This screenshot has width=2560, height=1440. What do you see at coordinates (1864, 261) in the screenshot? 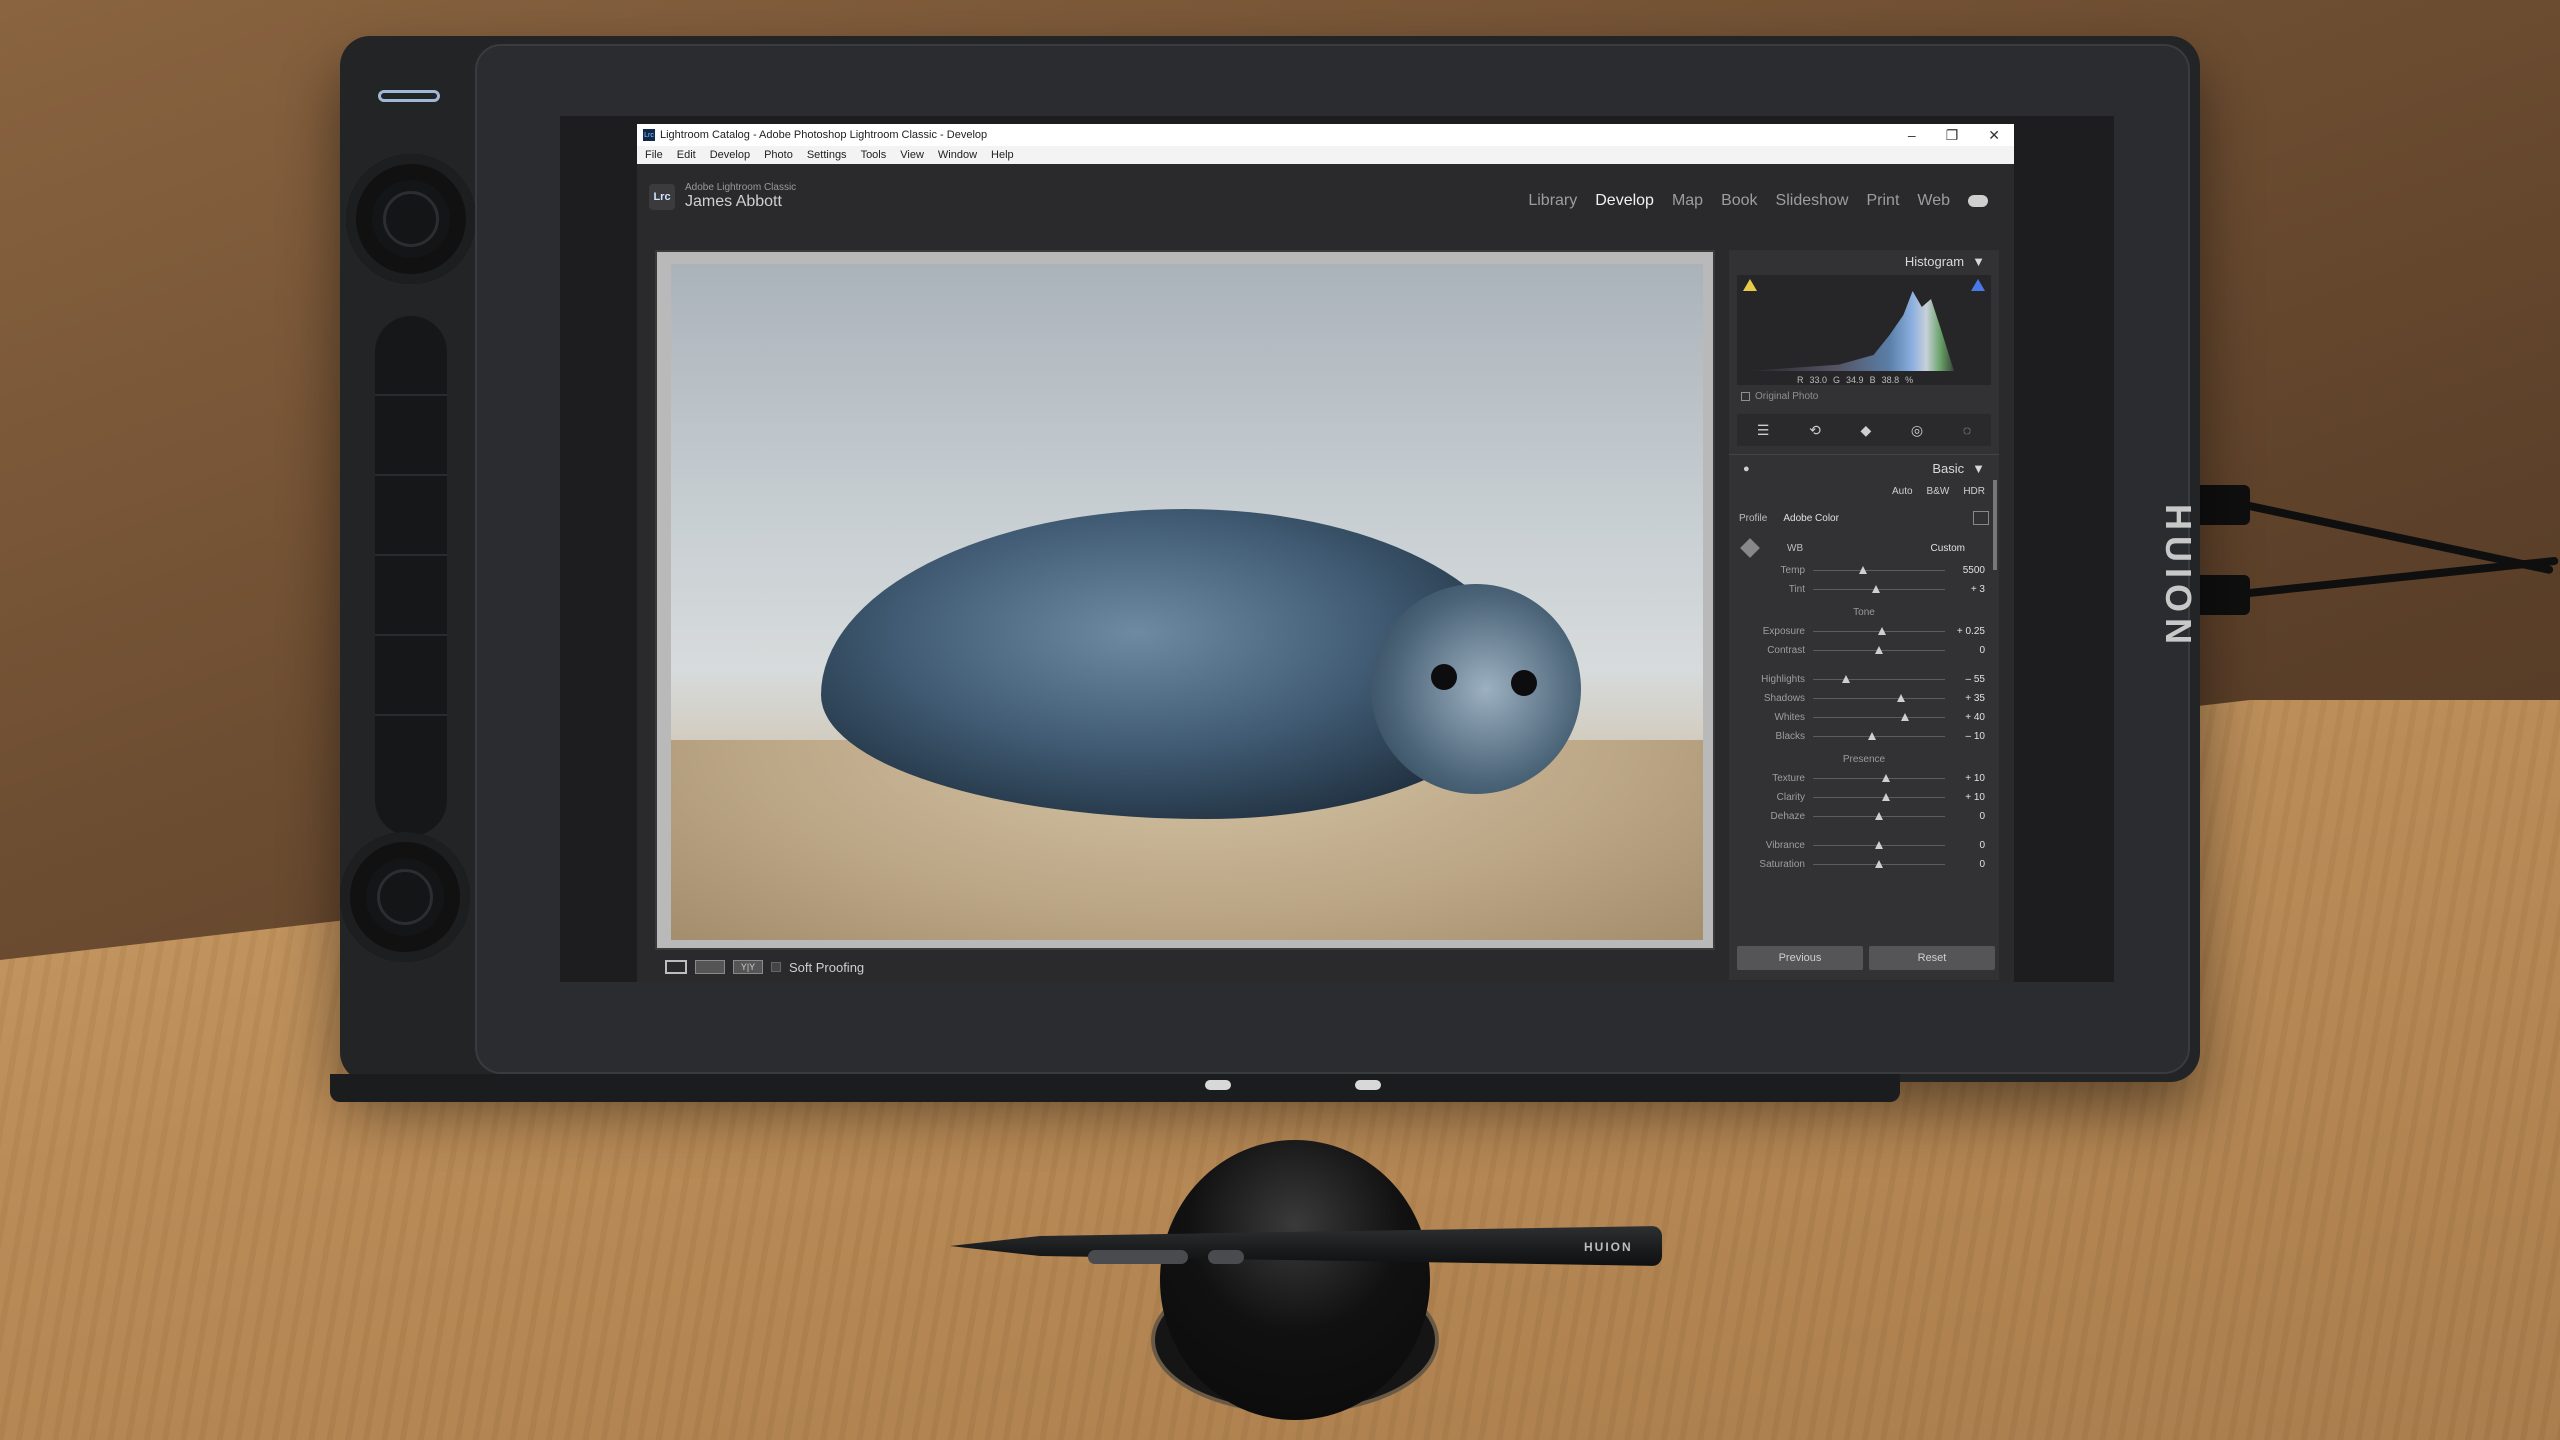
I see `histogram-header: Histogram ▼` at bounding box center [1864, 261].